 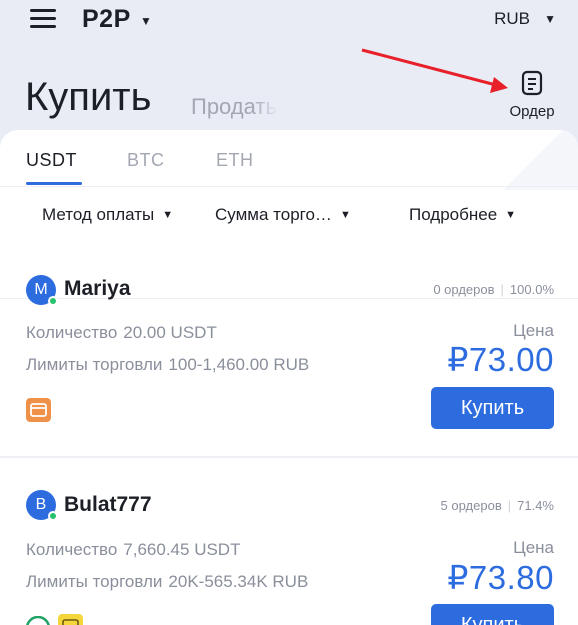 What do you see at coordinates (238, 581) in the screenshot?
I see `limits-value: 20K-565.34K RUB` at bounding box center [238, 581].